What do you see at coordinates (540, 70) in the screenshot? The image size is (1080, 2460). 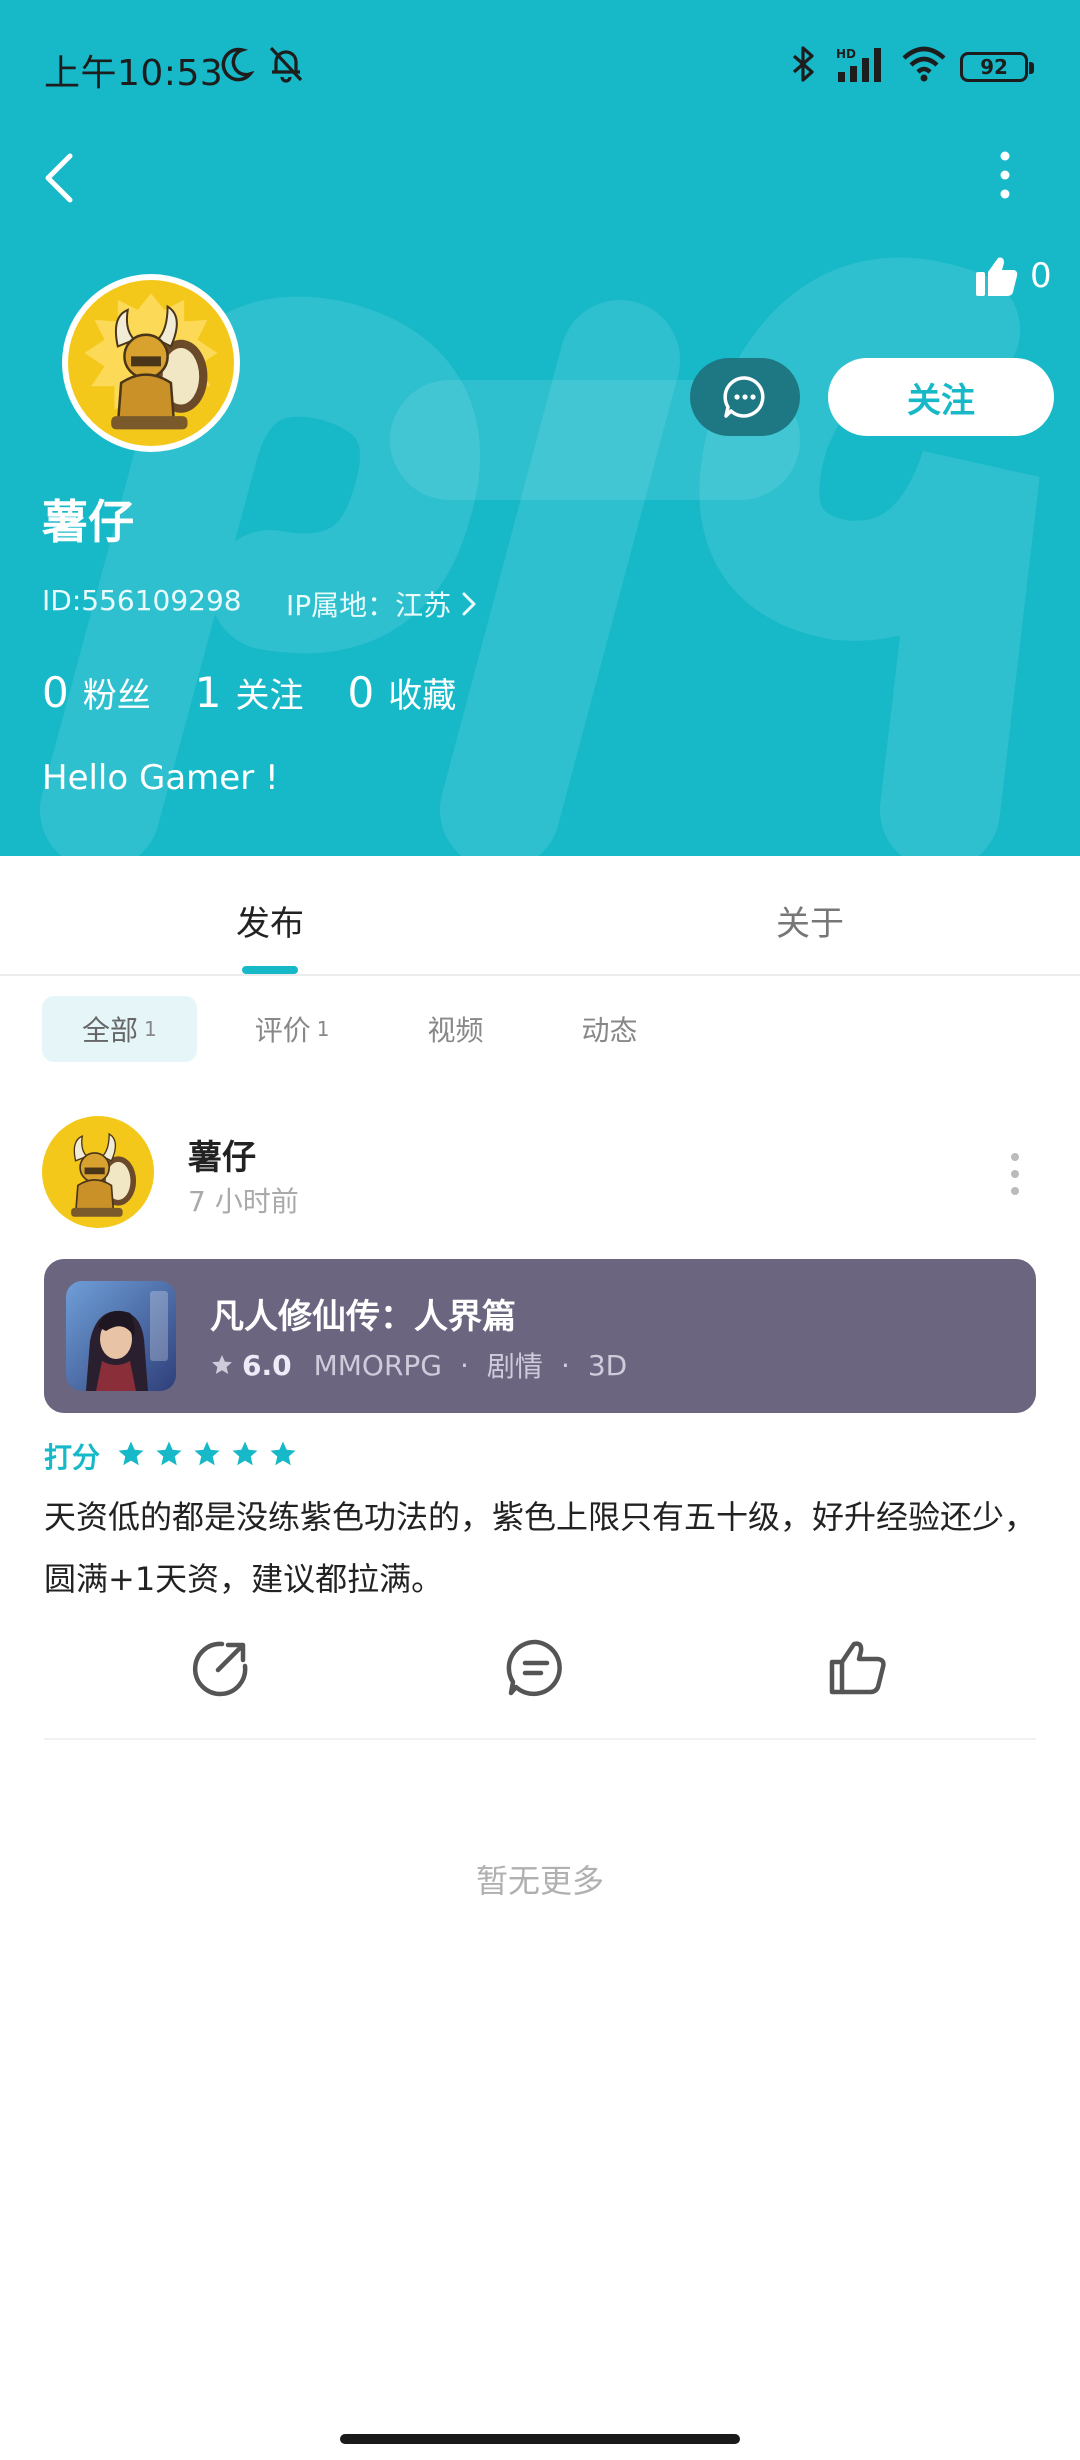 I see `status-bar: 上午10:53 HD 92` at bounding box center [540, 70].